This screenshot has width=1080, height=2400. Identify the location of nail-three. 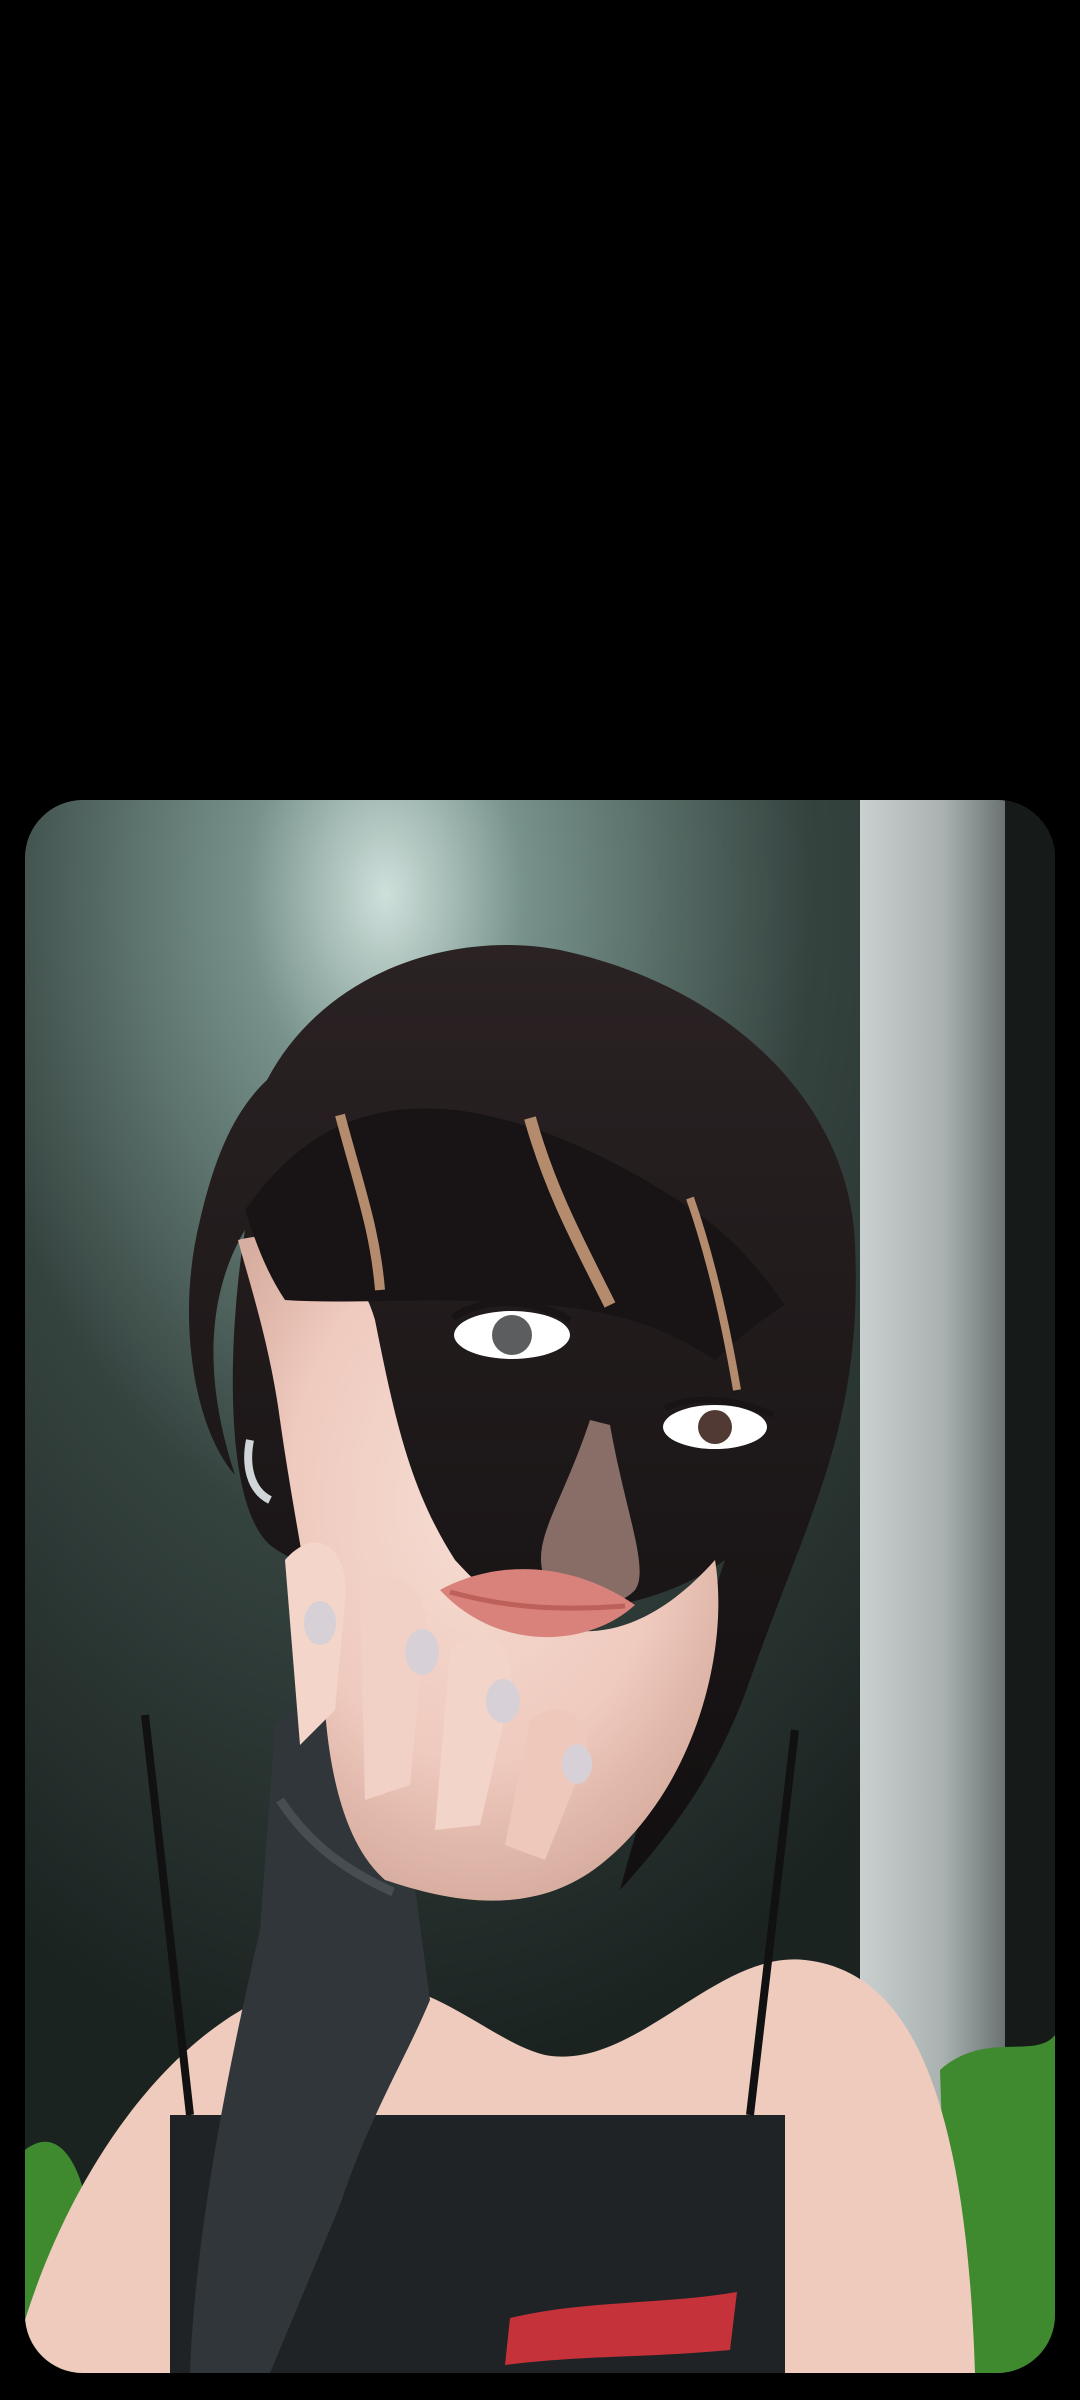
(503, 1701).